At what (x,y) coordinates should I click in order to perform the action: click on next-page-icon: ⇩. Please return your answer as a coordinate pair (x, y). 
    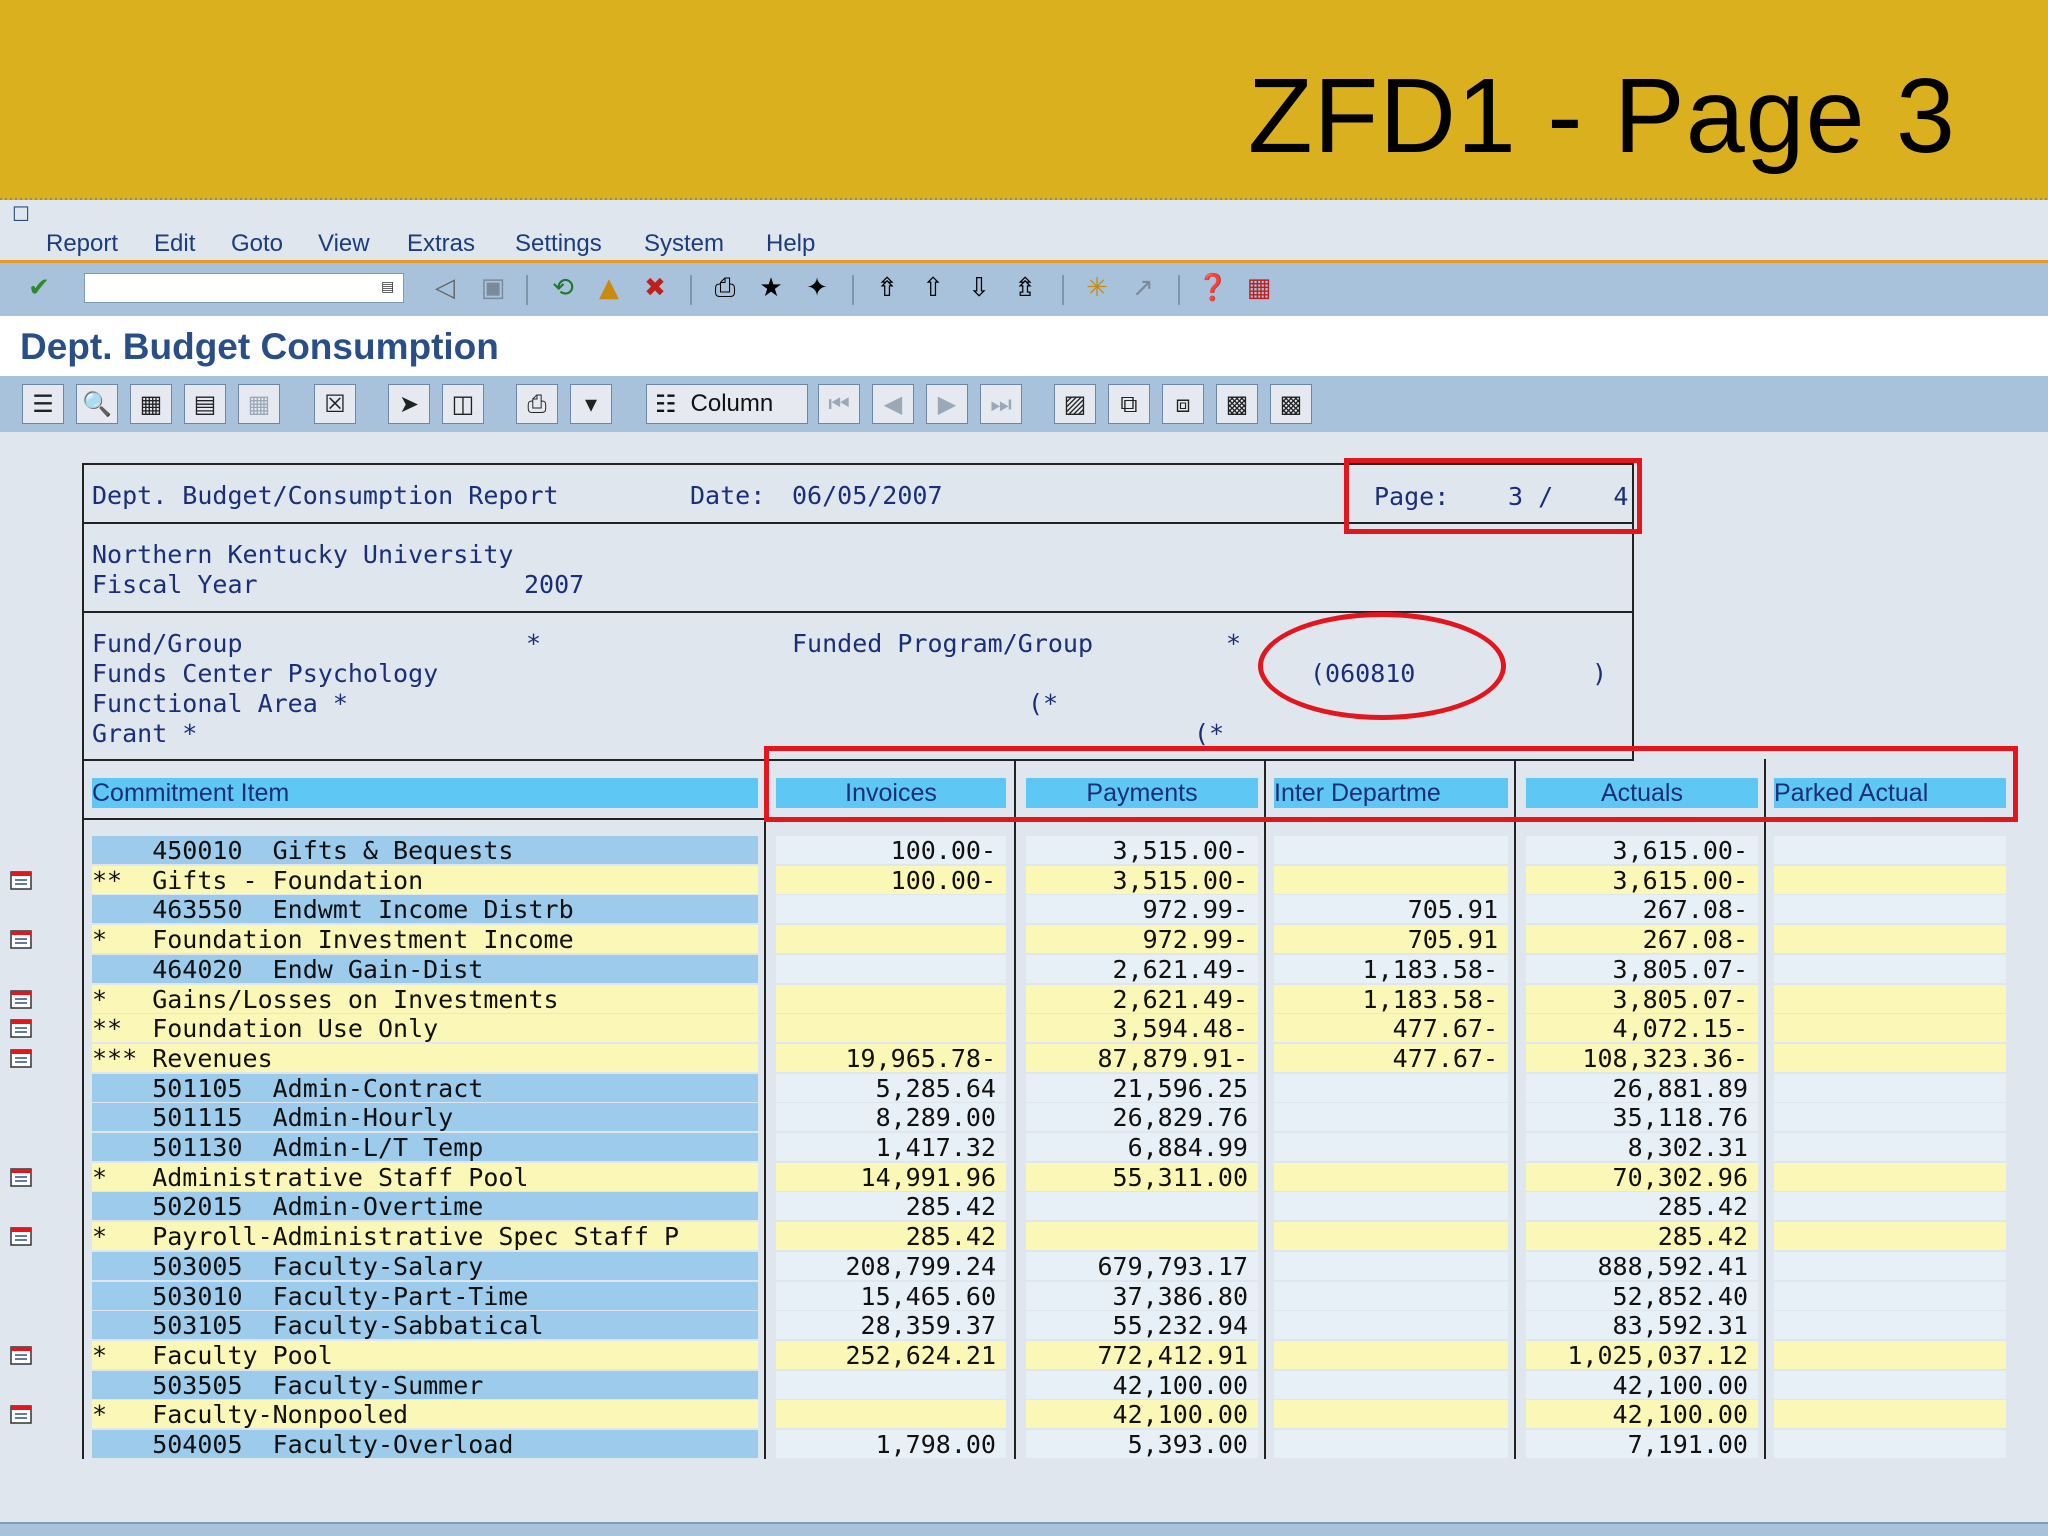
    Looking at the image, I should click on (979, 288).